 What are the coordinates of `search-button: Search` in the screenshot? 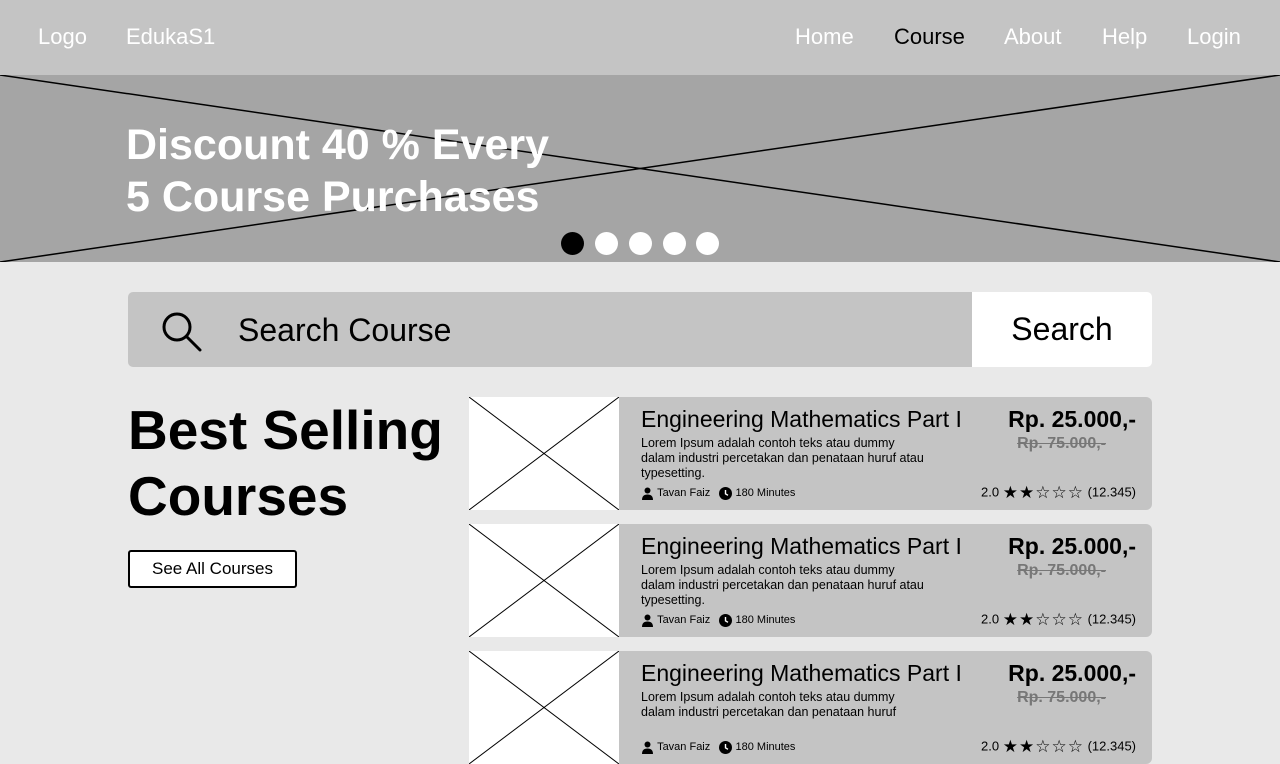 It's located at (1062, 329).